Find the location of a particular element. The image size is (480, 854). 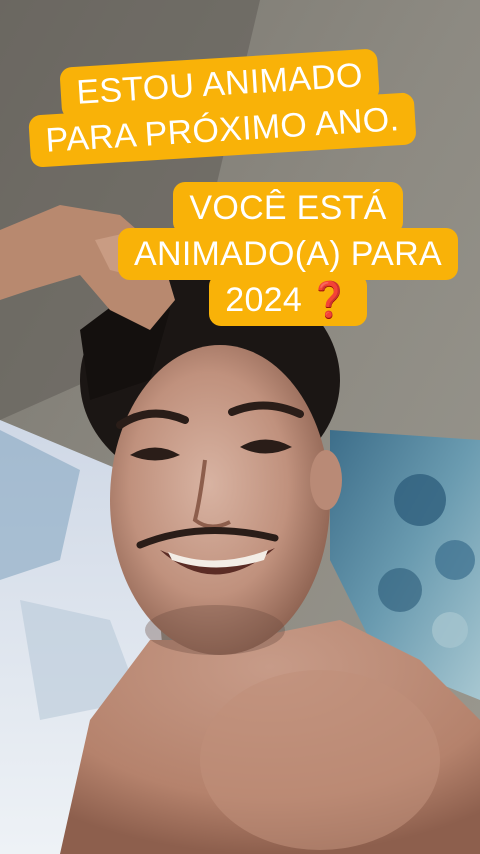

caption-bottom: VOCÊ ESTÁ ANIMADO(A) PARA 2024 ❓ is located at coordinates (288, 254).